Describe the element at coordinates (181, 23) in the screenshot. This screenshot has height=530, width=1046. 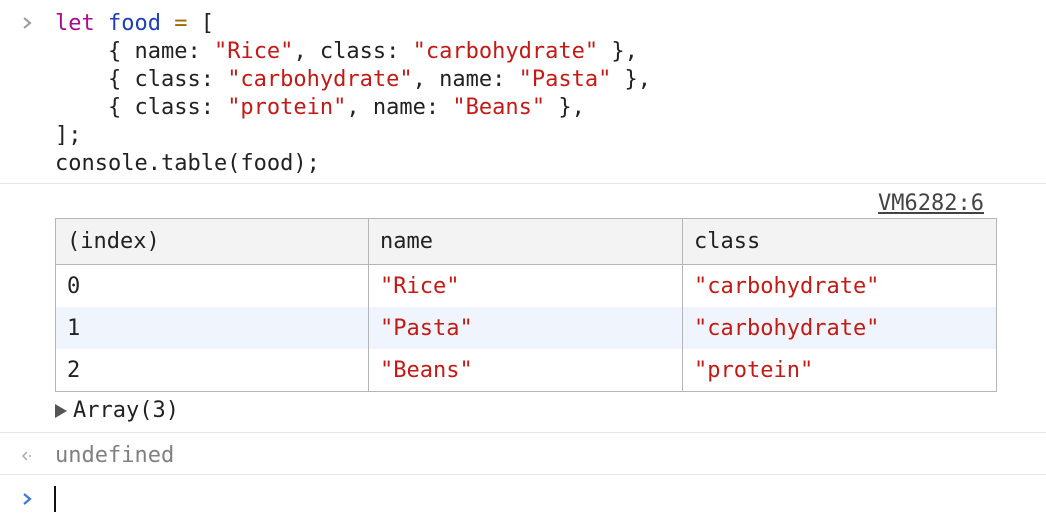
I see `code-token: =` at that location.